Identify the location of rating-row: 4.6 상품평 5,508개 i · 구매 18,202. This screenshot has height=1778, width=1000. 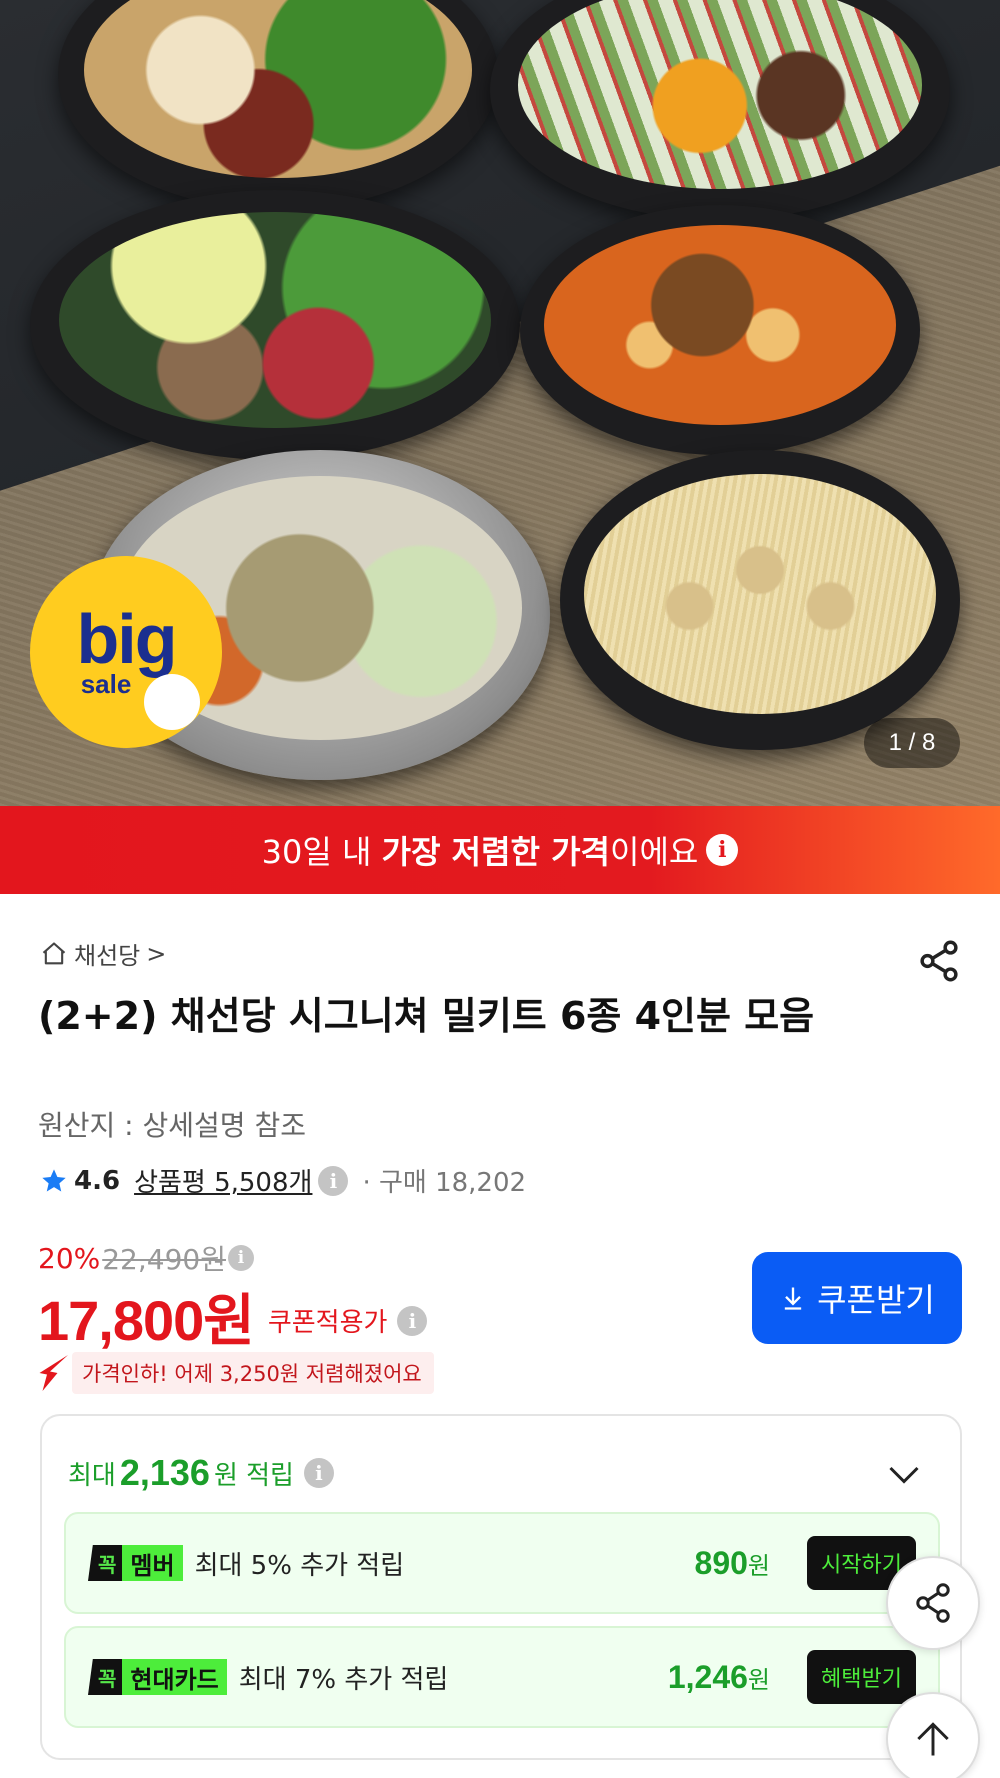
(283, 1180).